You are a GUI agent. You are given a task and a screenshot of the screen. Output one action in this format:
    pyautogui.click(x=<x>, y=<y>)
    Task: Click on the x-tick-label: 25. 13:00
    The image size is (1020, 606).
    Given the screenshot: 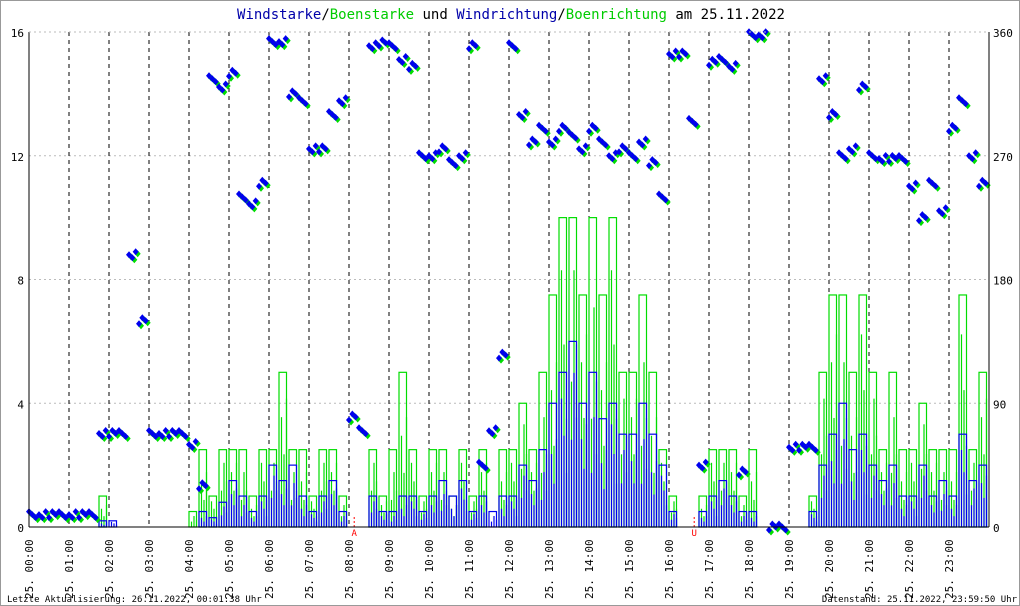 What is the action you would take?
    pyautogui.click(x=549, y=569)
    